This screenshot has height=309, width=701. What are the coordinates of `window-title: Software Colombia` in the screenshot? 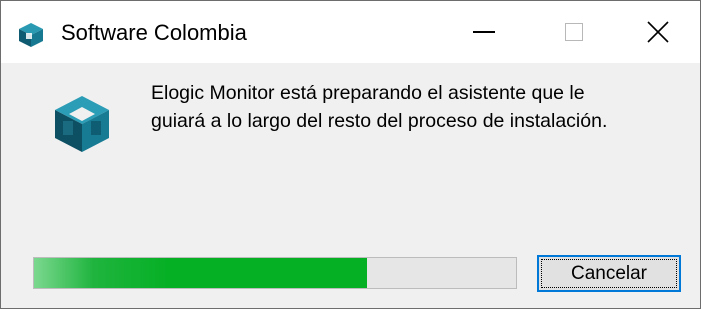 It's located at (154, 32).